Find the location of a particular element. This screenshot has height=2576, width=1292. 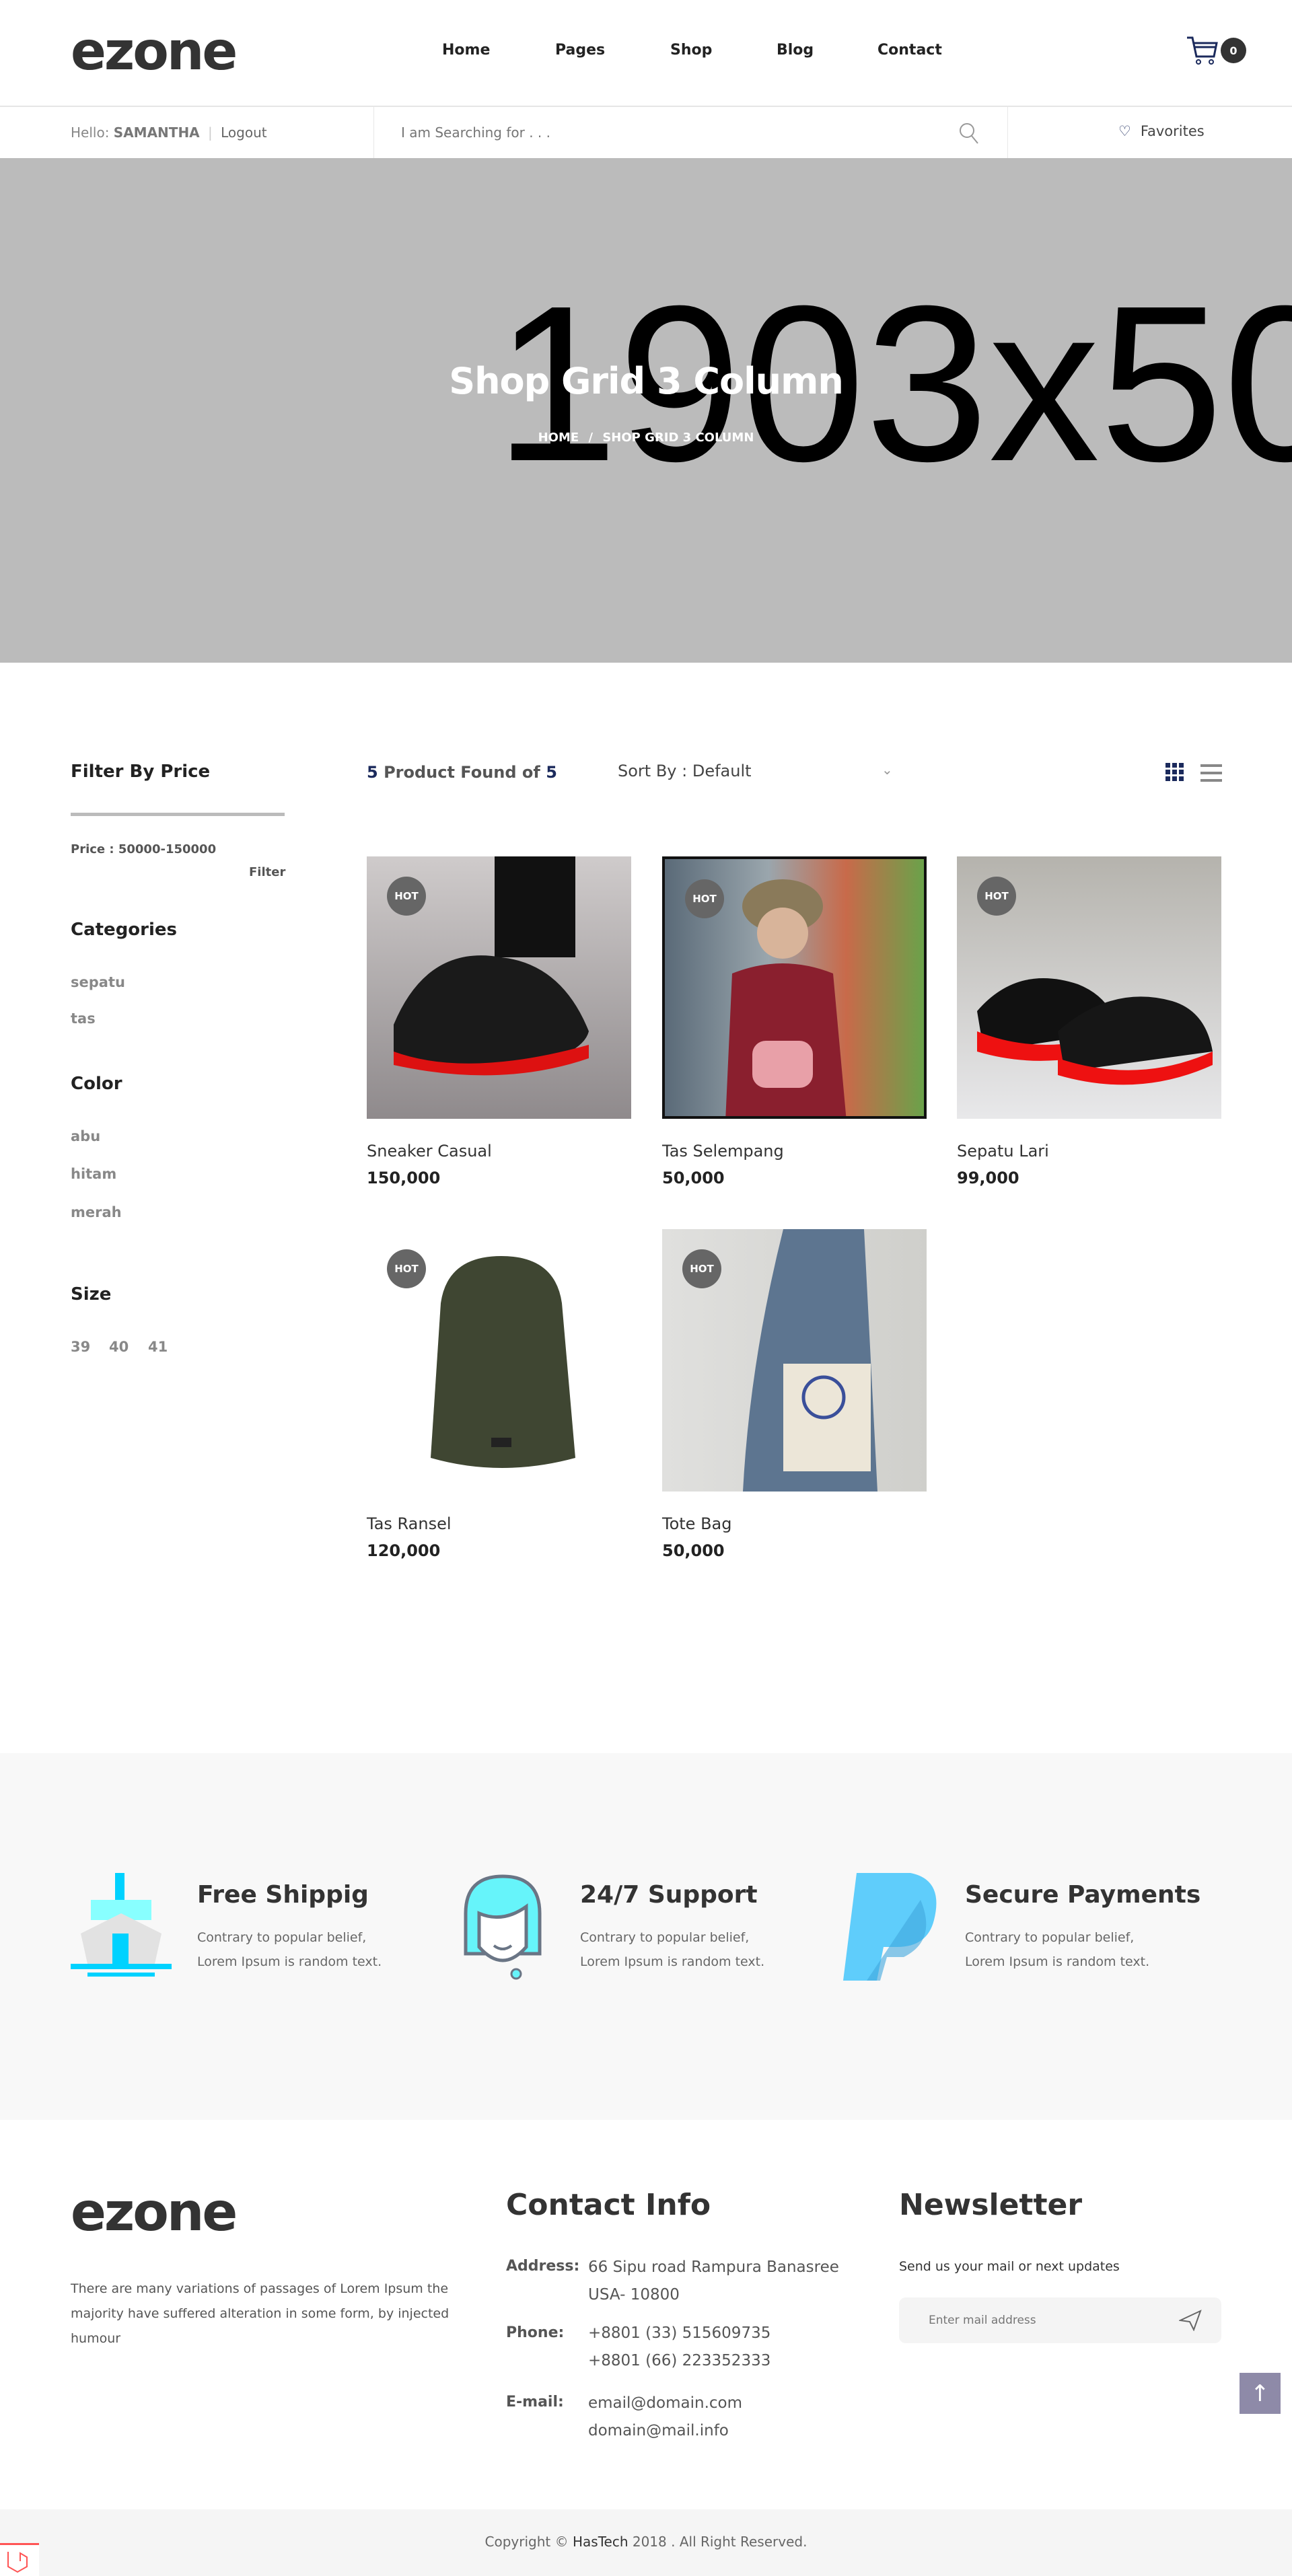

copyright-brand-link: HasTech is located at coordinates (601, 2542).